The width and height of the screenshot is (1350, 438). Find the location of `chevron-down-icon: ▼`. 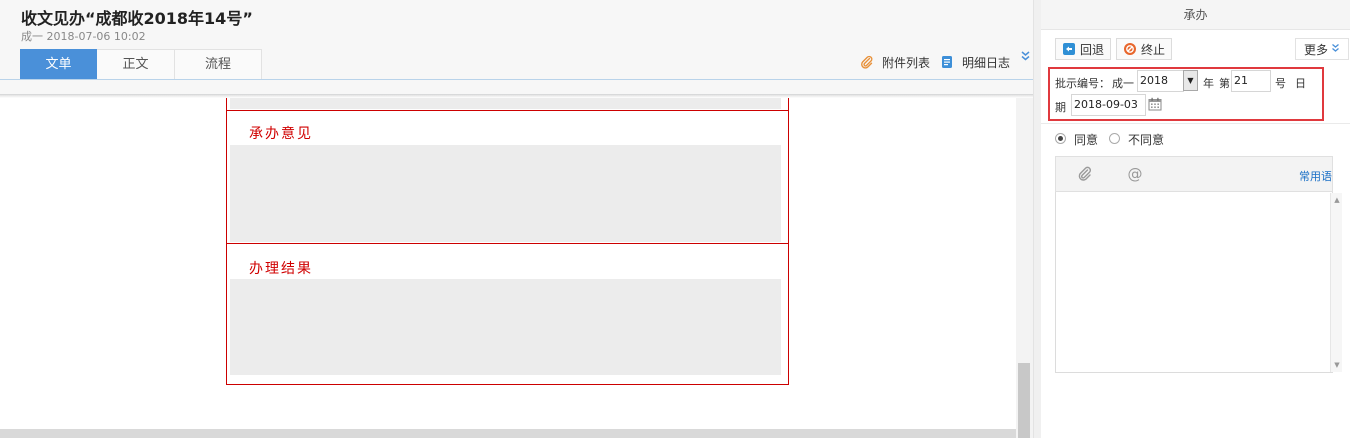

chevron-down-icon: ▼ is located at coordinates (1190, 80).